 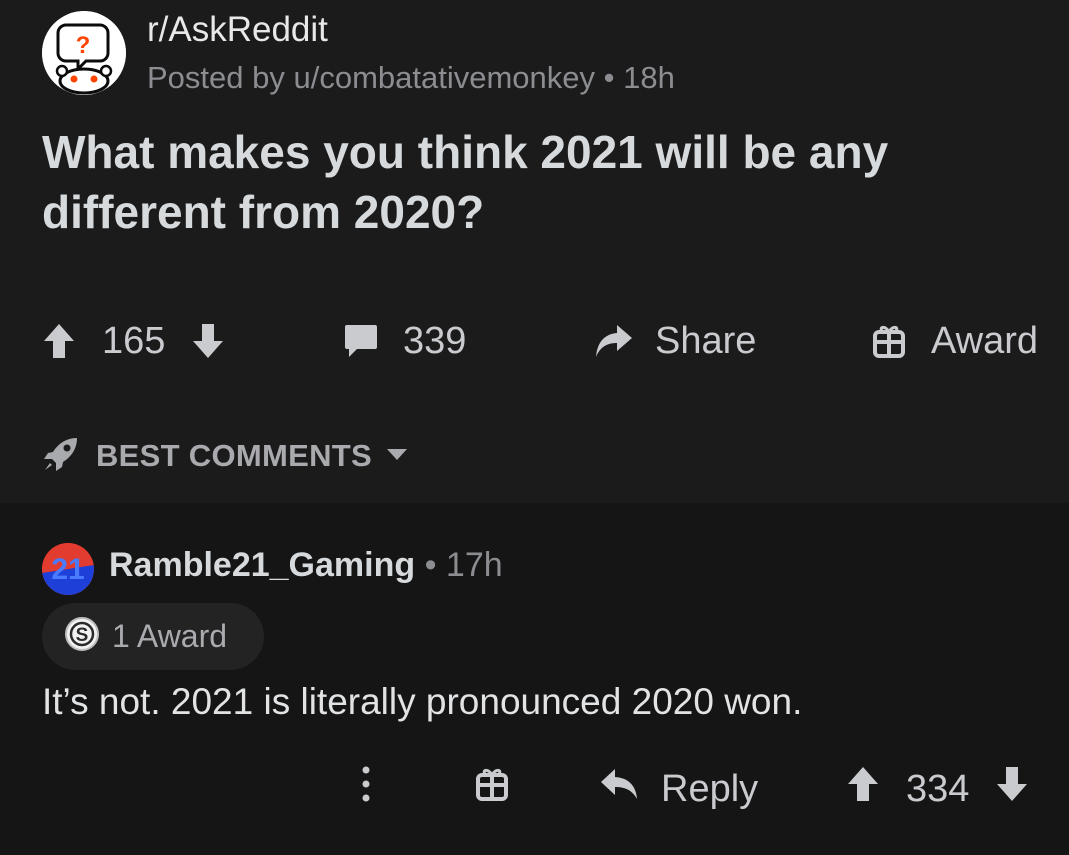 What do you see at coordinates (985, 340) in the screenshot?
I see `award-label: Award` at bounding box center [985, 340].